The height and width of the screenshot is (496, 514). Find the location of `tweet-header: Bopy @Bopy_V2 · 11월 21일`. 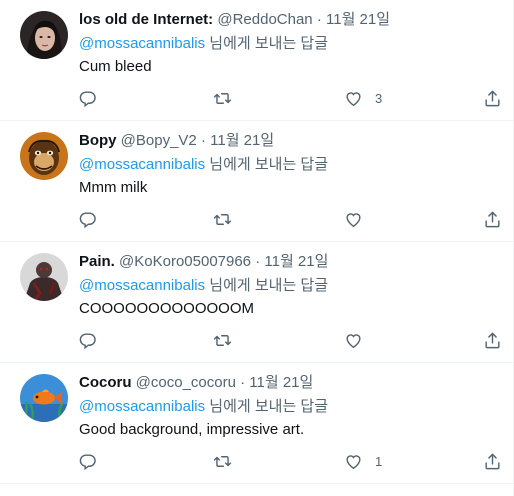

tweet-header: Bopy @Bopy_V2 · 11월 21일 is located at coordinates (176, 141).